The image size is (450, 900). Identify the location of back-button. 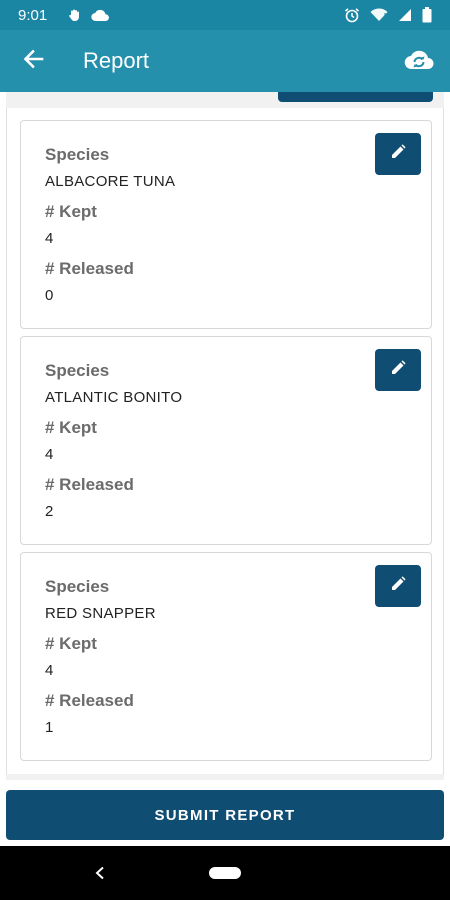
(33, 61).